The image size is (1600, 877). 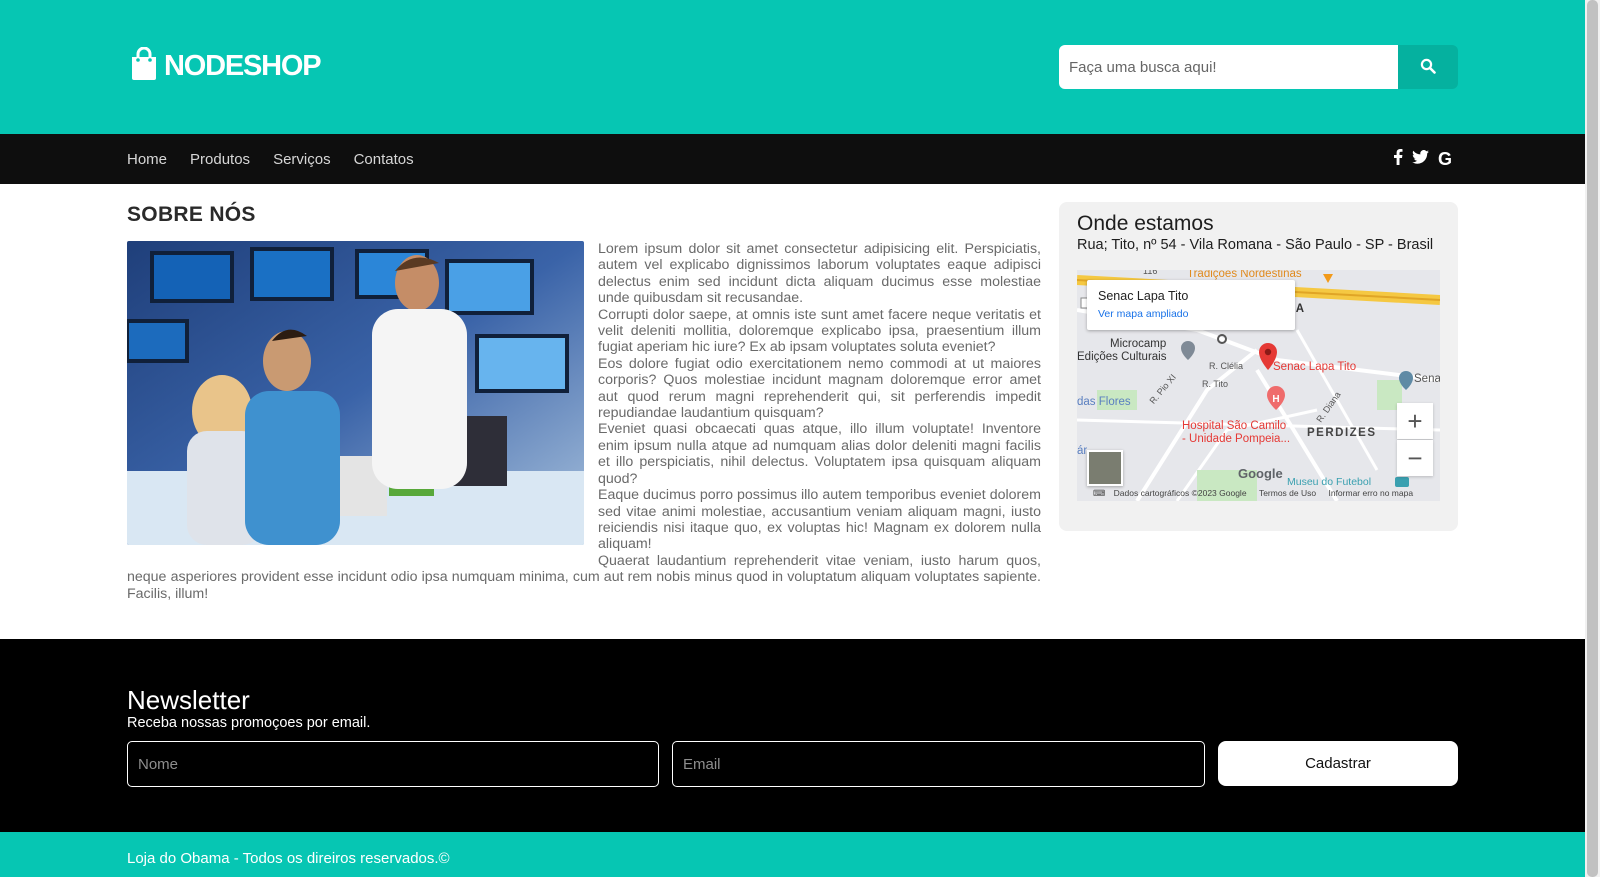 What do you see at coordinates (144, 66) in the screenshot?
I see `shopping-bag-icon` at bounding box center [144, 66].